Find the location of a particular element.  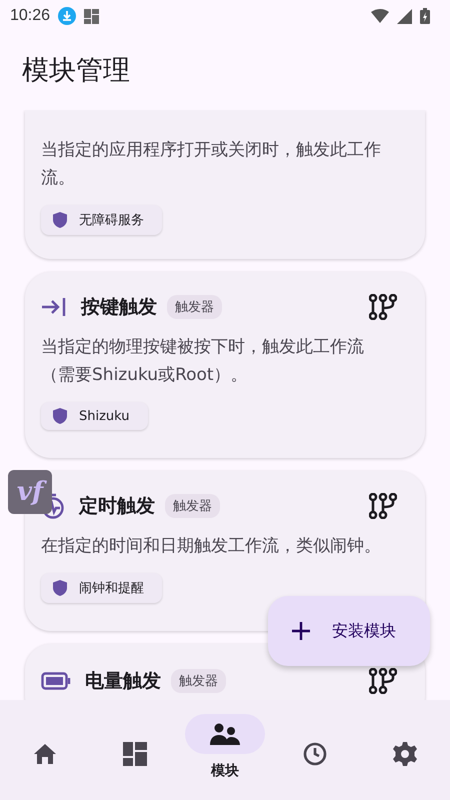

settings-icon is located at coordinates (405, 754).